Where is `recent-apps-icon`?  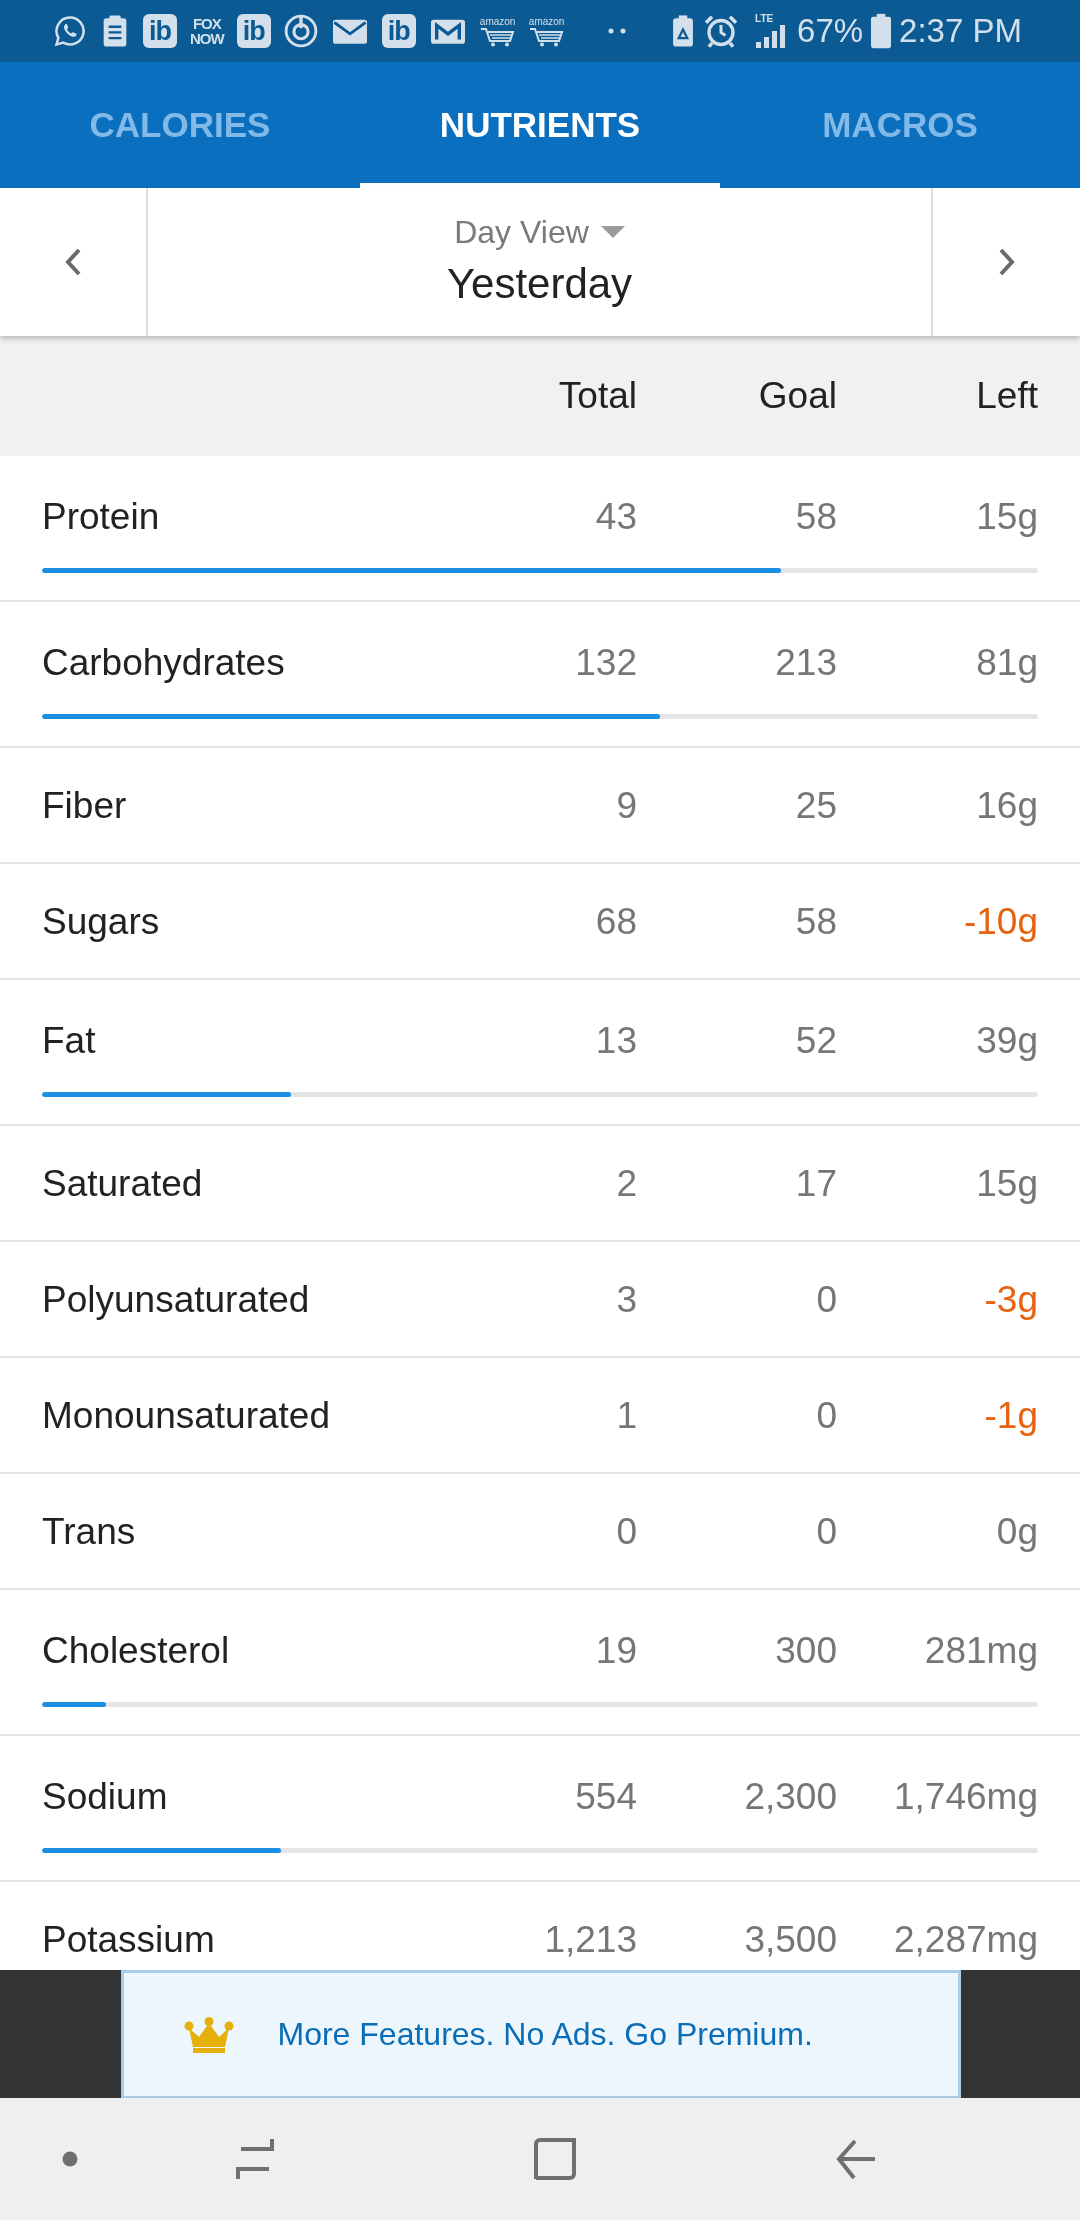
recent-apps-icon is located at coordinates (255, 2159).